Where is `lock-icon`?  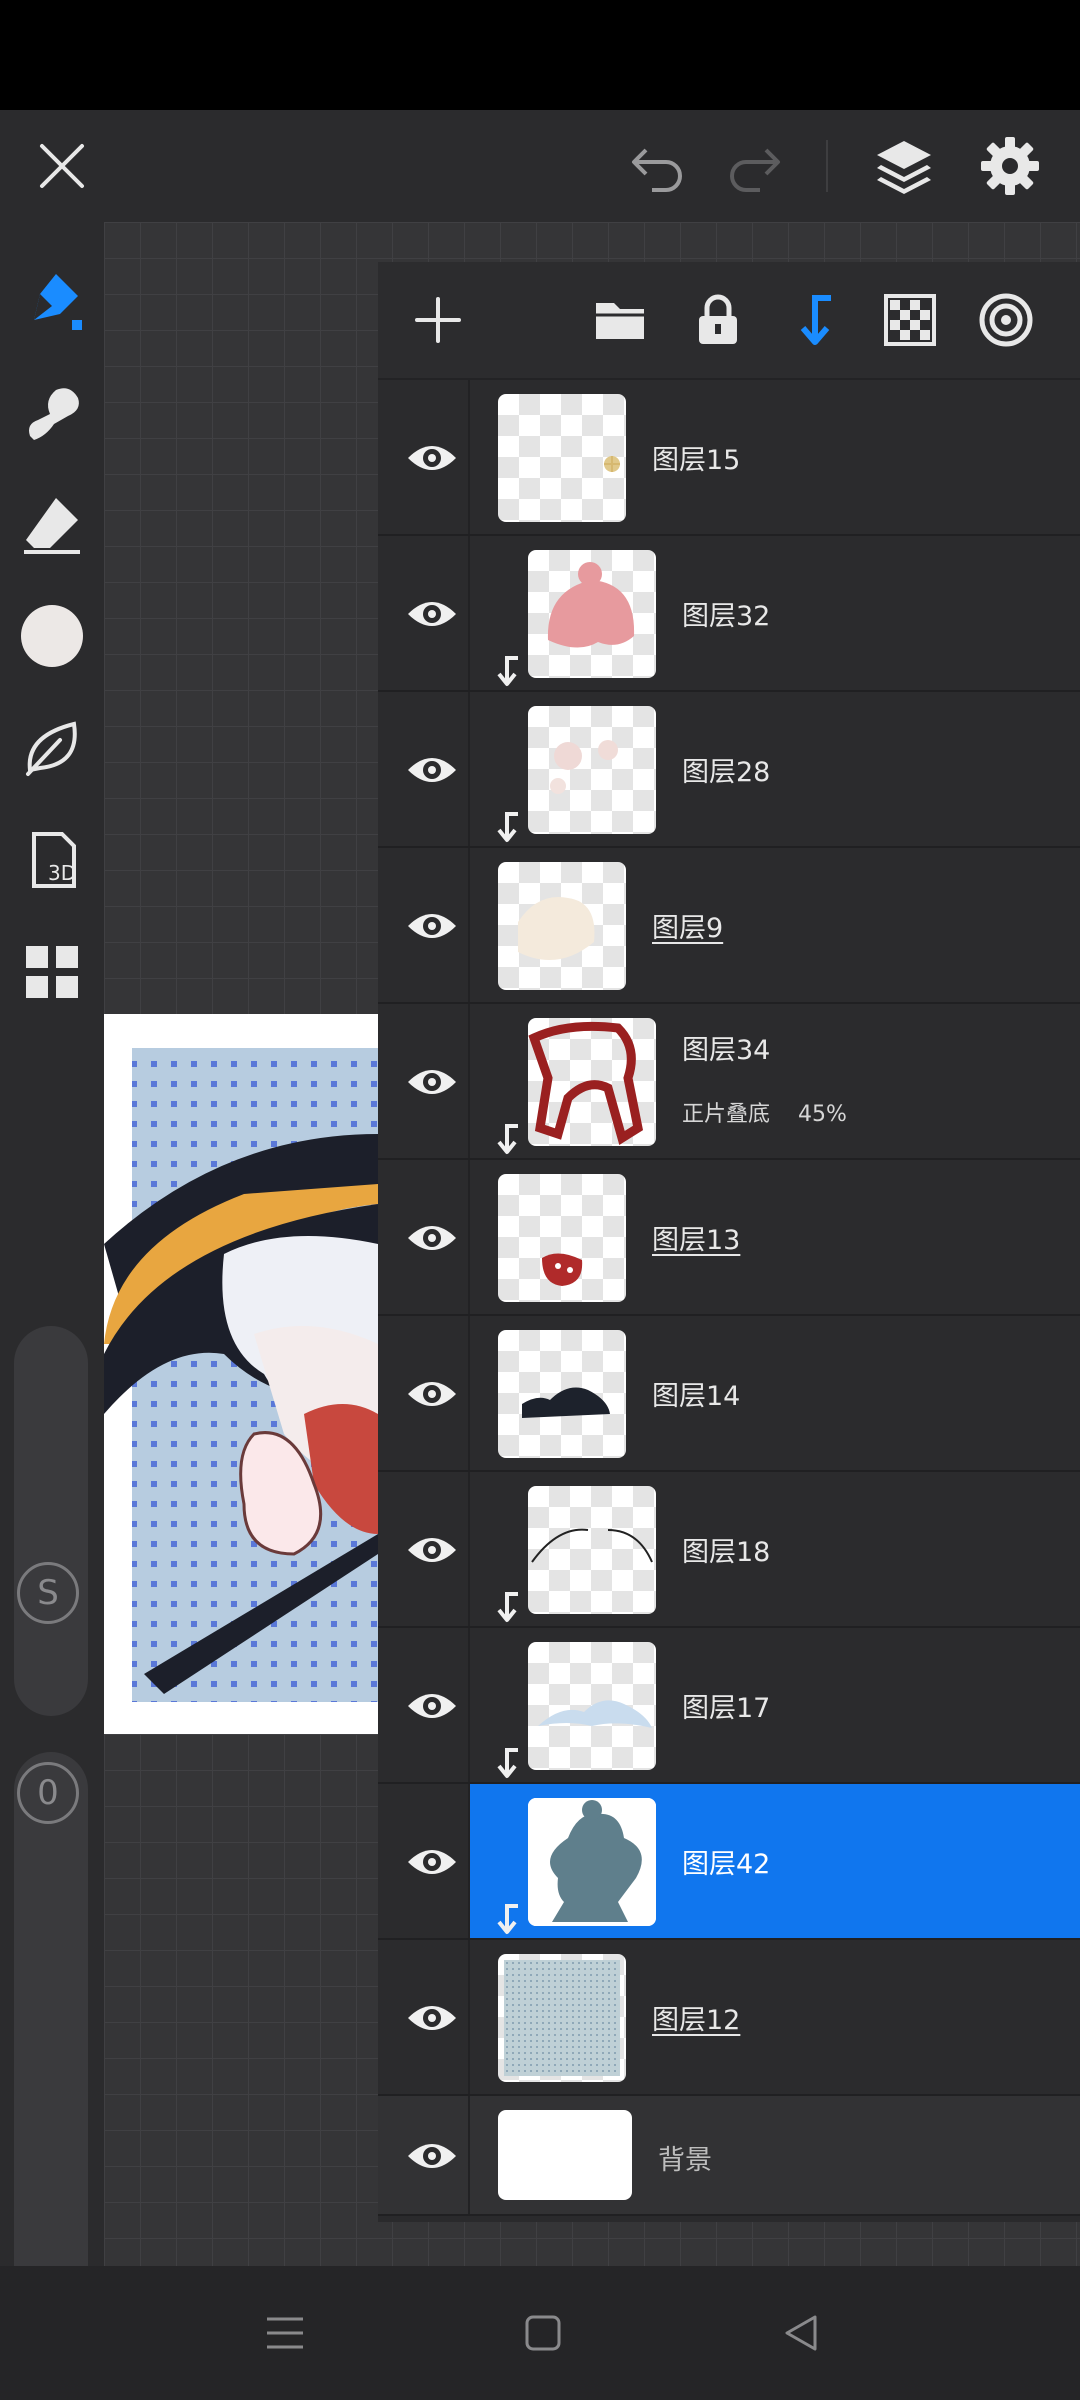
lock-icon is located at coordinates (718, 320).